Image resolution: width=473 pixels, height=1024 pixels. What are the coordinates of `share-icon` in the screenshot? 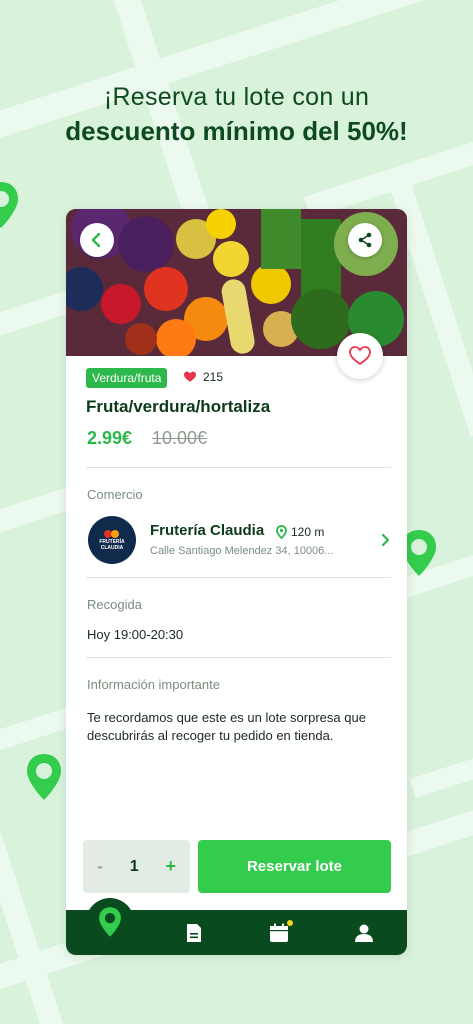 It's located at (365, 240).